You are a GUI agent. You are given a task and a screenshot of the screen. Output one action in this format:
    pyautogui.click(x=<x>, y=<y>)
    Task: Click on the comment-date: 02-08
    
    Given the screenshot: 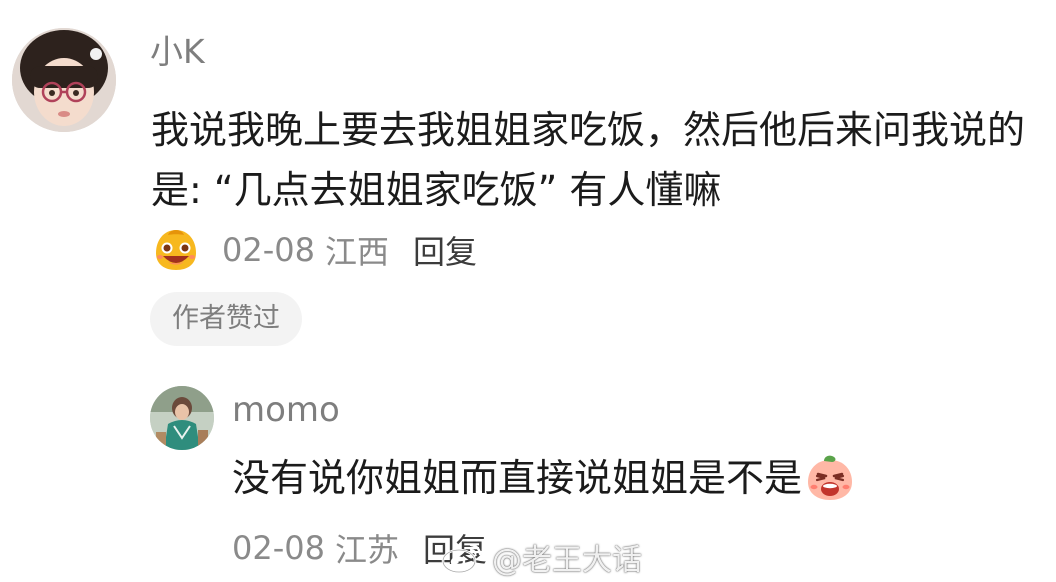 What is the action you would take?
    pyautogui.click(x=268, y=250)
    